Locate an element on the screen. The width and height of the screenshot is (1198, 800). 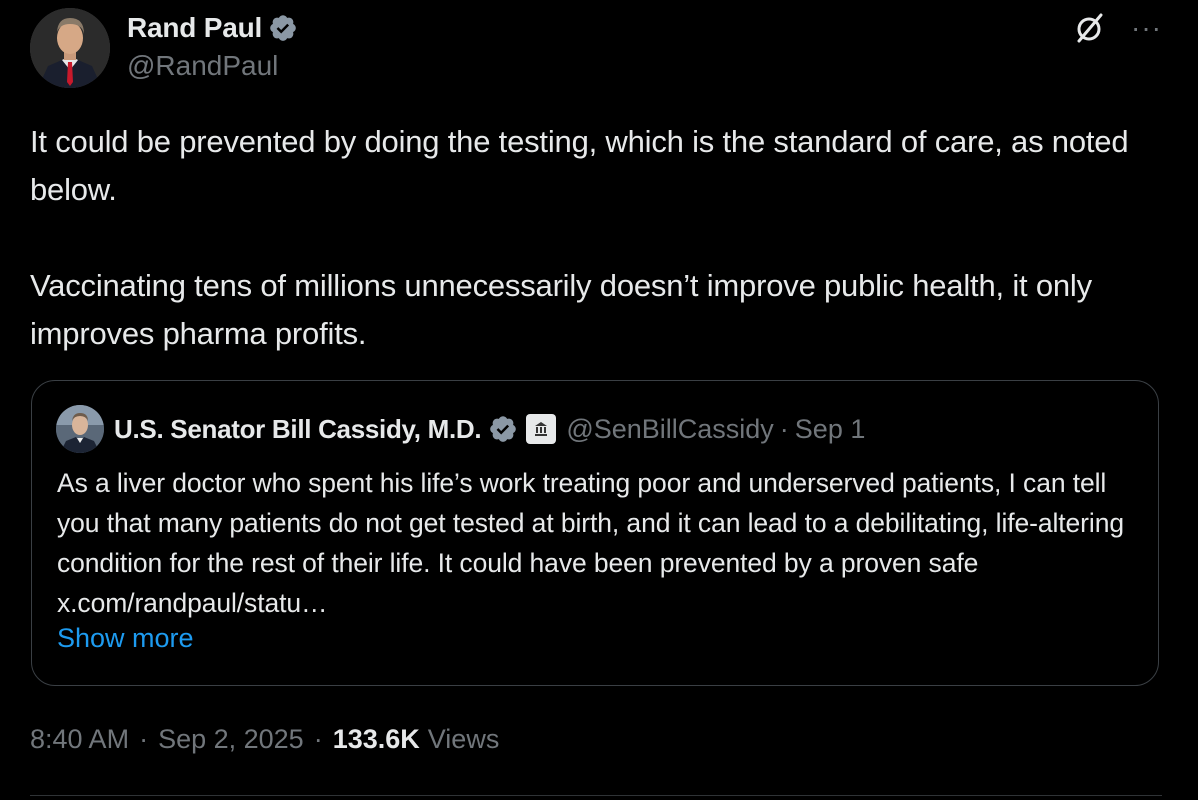
tweet-meta: 8:40 AM · Sep 2, 2025 · 133.6K Views is located at coordinates (264, 739).